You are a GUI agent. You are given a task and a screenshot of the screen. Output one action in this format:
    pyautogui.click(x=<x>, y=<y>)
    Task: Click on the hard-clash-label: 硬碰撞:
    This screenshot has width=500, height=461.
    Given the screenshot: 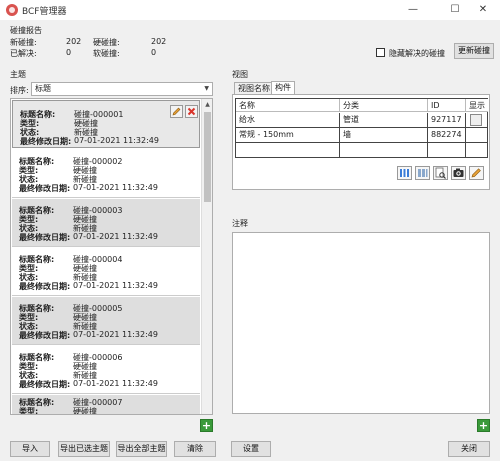 What is the action you would take?
    pyautogui.click(x=106, y=42)
    